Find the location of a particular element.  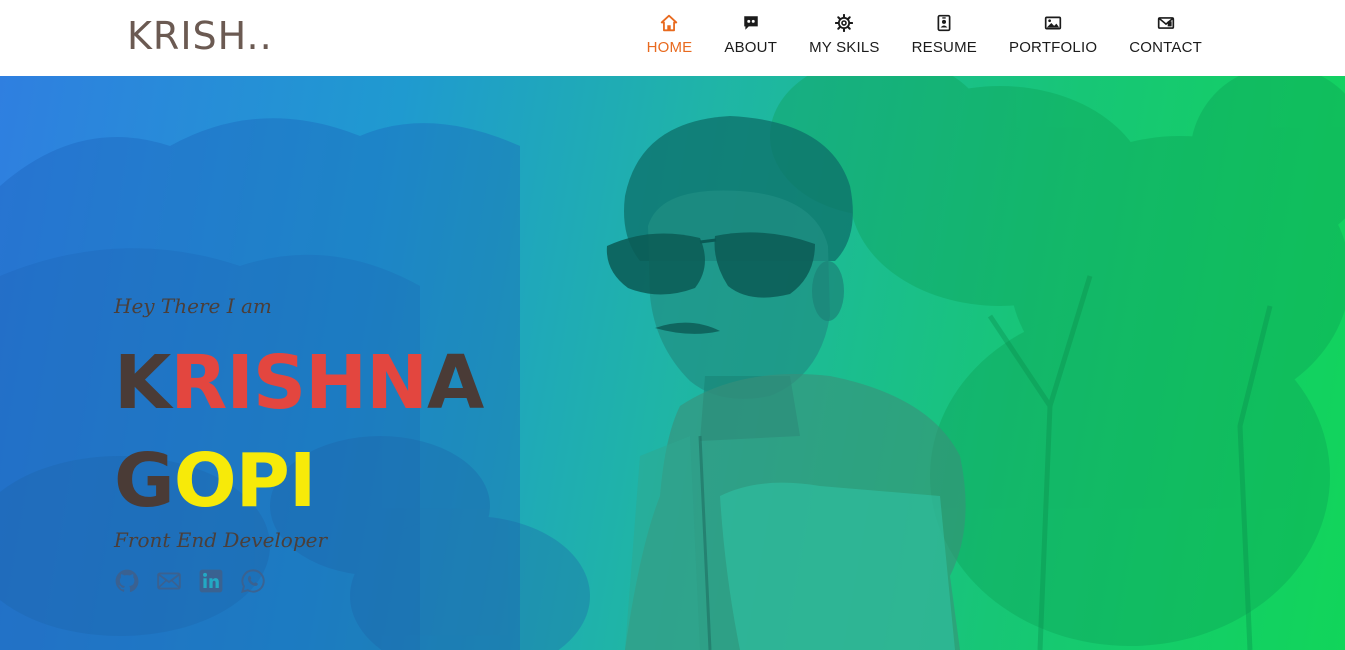

nav-item-contact: CONTACT is located at coordinates (1165, 35).